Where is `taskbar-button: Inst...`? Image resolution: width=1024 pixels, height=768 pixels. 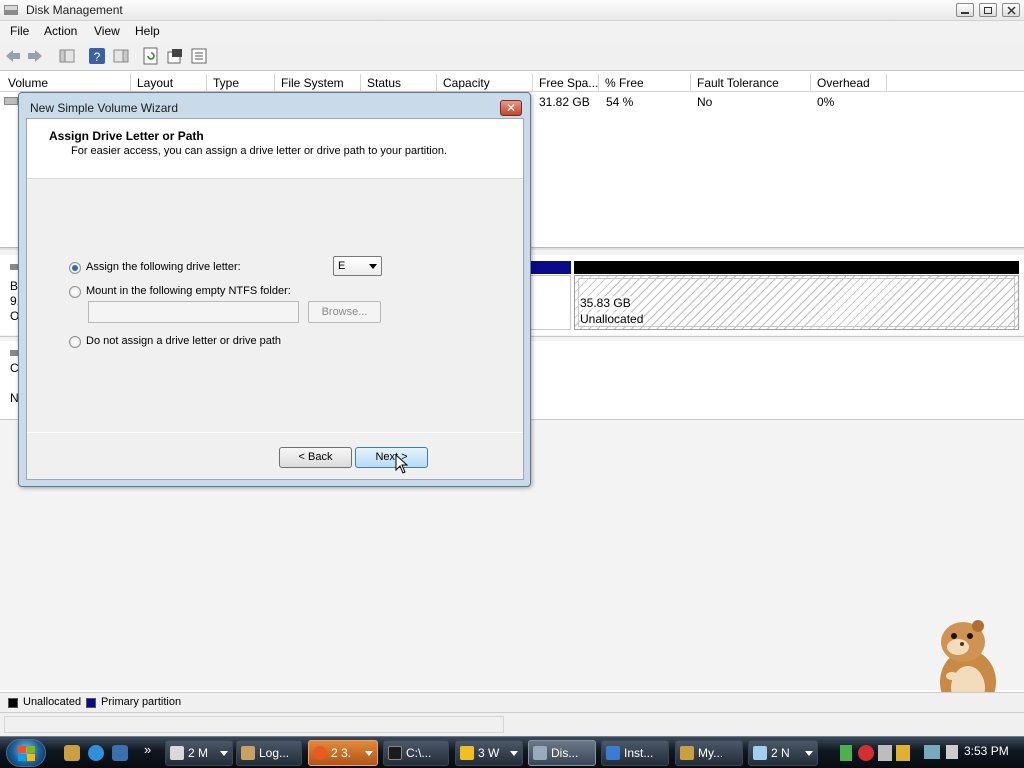 taskbar-button: Inst... is located at coordinates (635, 753).